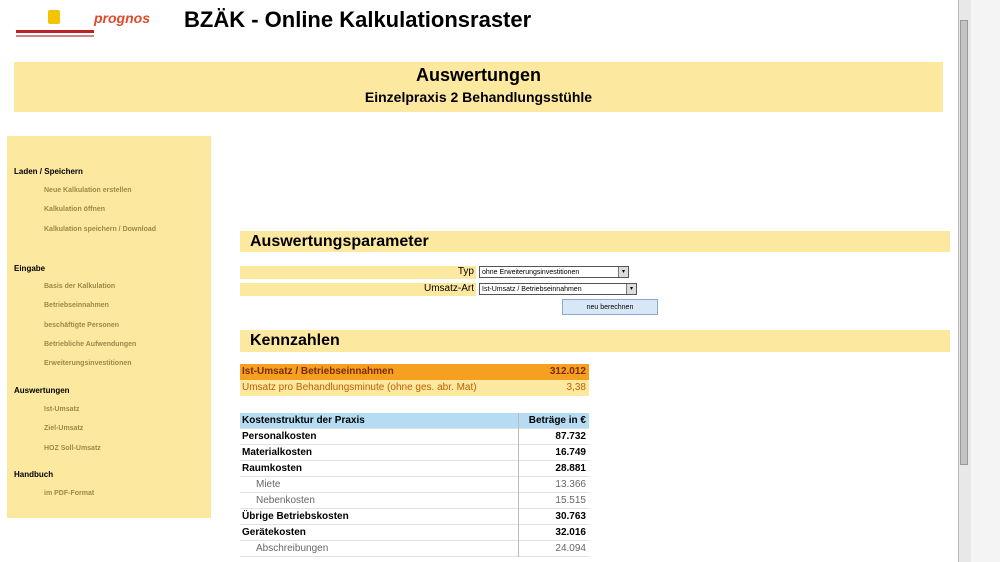 This screenshot has width=1000, height=562. Describe the element at coordinates (119, 429) in the screenshot. I see `sidebar-item-ziel-umsatz: Ziel-Umsatz` at that location.